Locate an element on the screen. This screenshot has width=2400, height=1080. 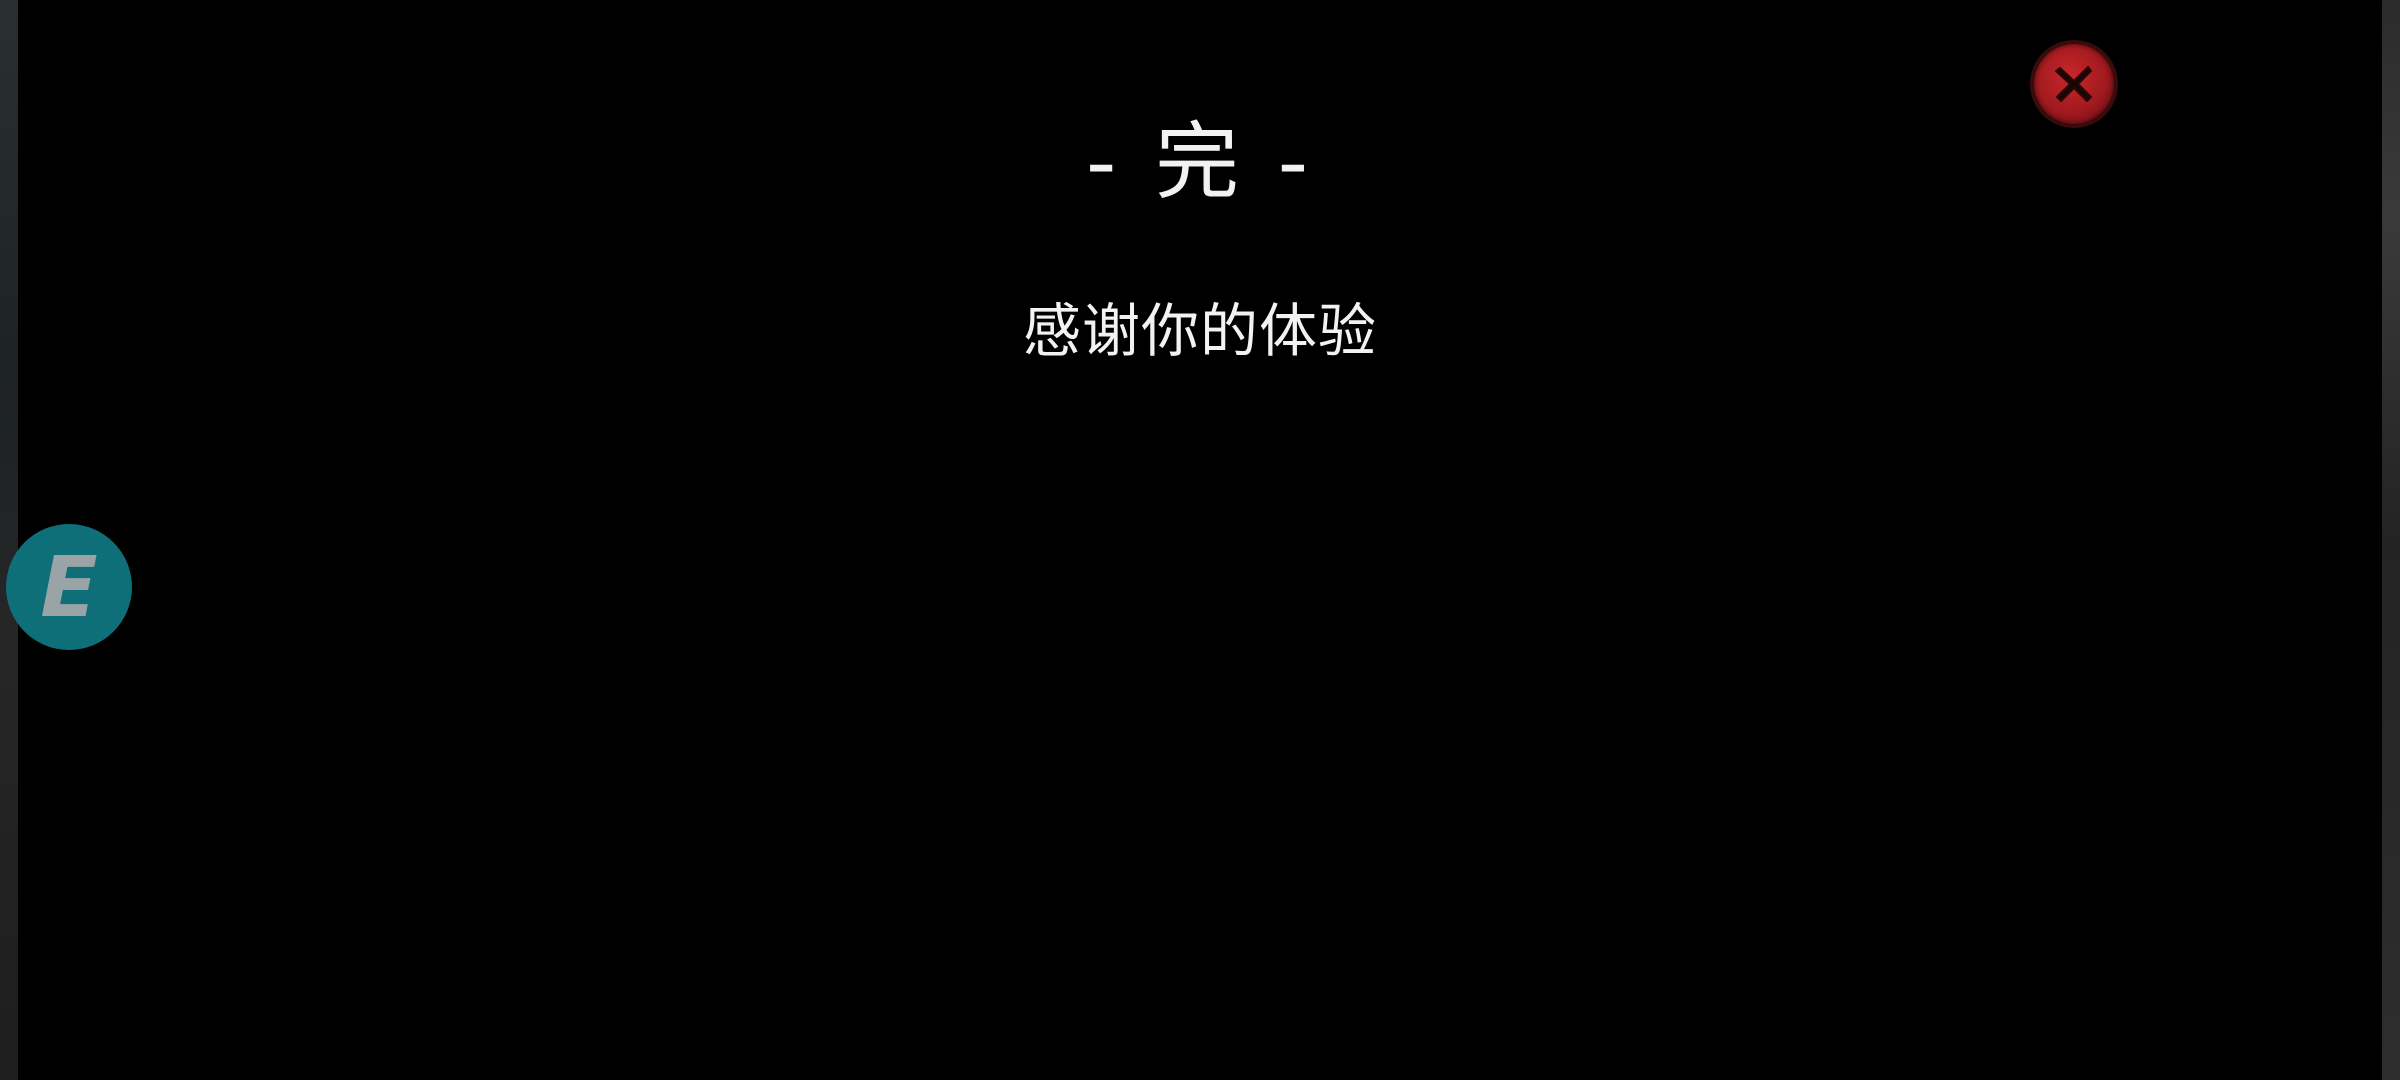
ending-title: - 完 - is located at coordinates (1200, 162).